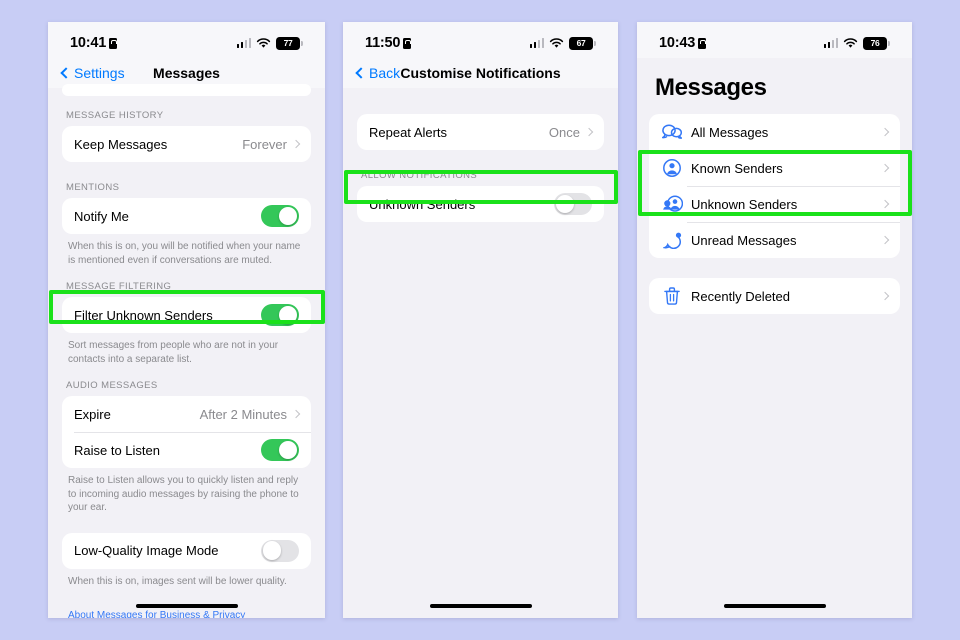  I want to click on person-circle-icon, so click(672, 168).